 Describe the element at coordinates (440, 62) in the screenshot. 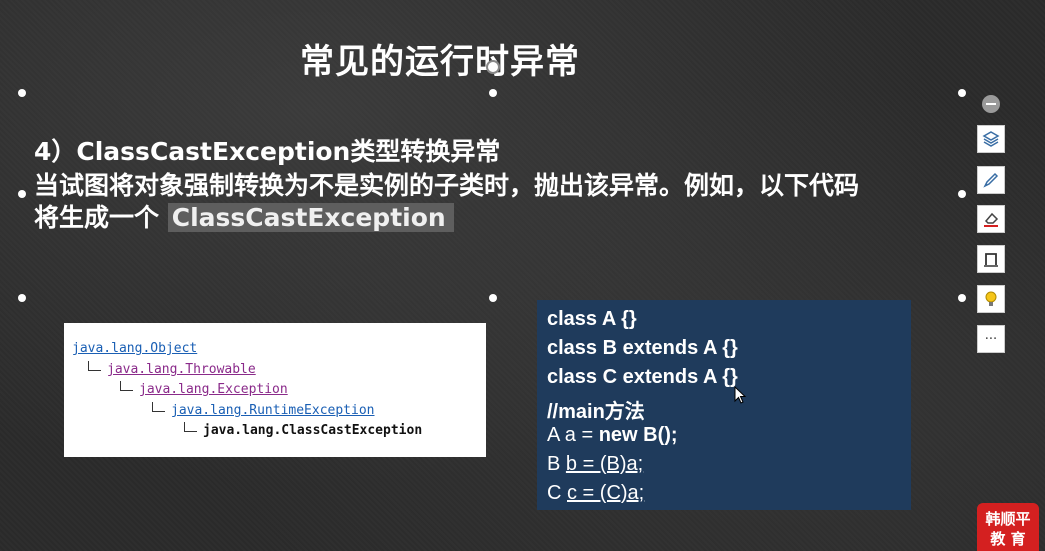

I see `slide-title: 常见的运行时异常` at that location.